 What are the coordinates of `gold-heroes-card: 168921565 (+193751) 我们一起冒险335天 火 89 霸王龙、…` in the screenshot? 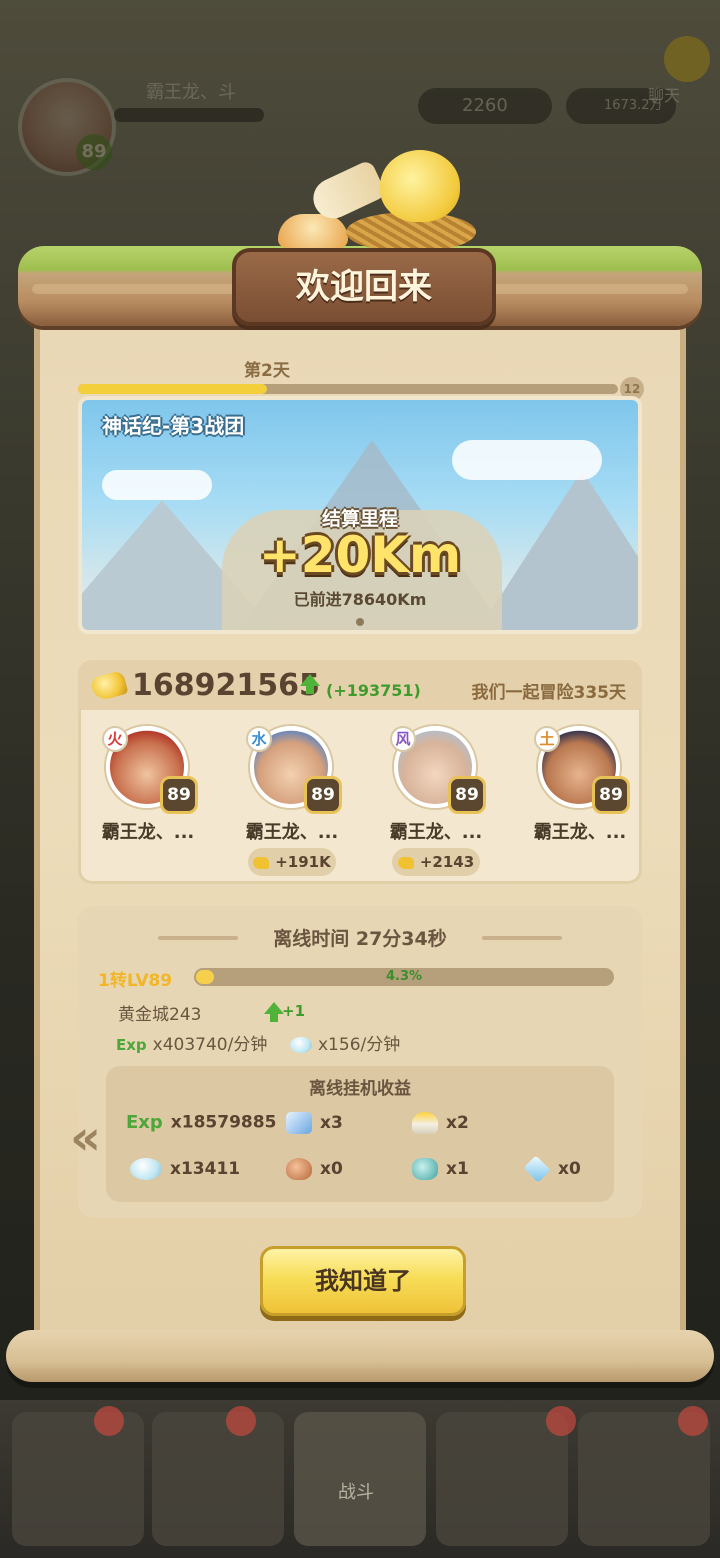 It's located at (360, 772).